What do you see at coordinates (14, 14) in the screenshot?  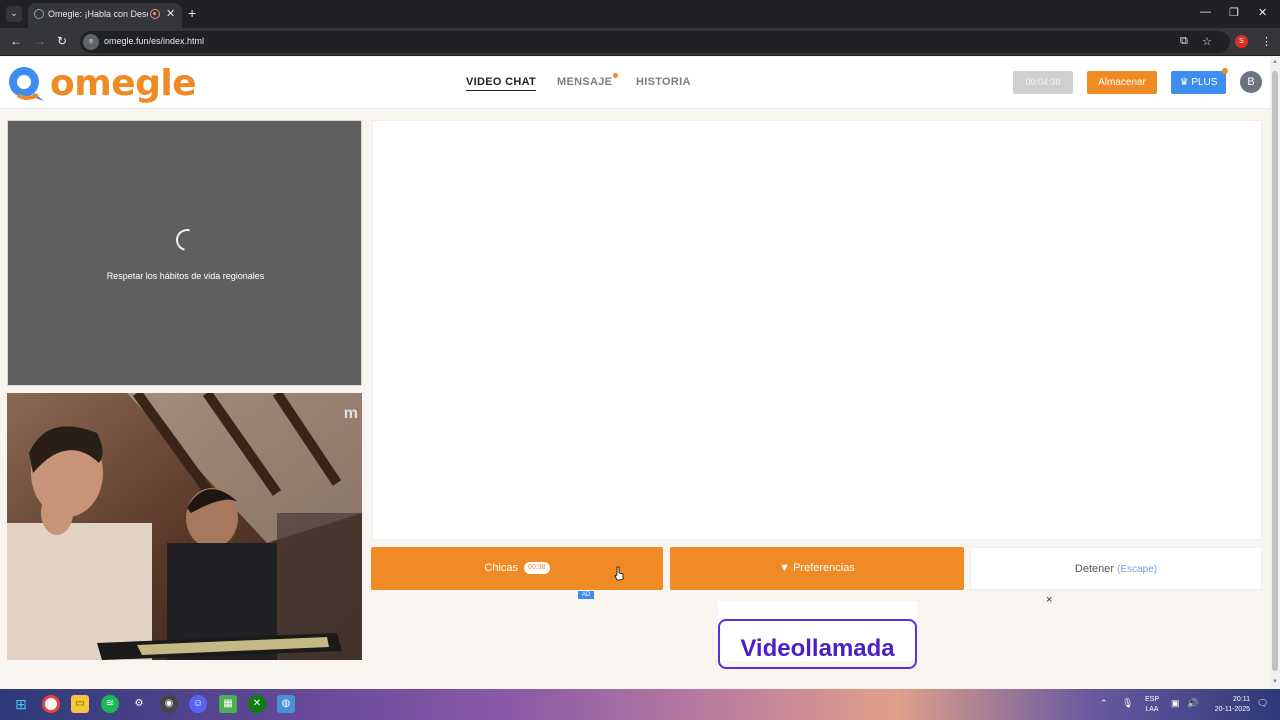 I see `tab-search-icon: ⌄` at bounding box center [14, 14].